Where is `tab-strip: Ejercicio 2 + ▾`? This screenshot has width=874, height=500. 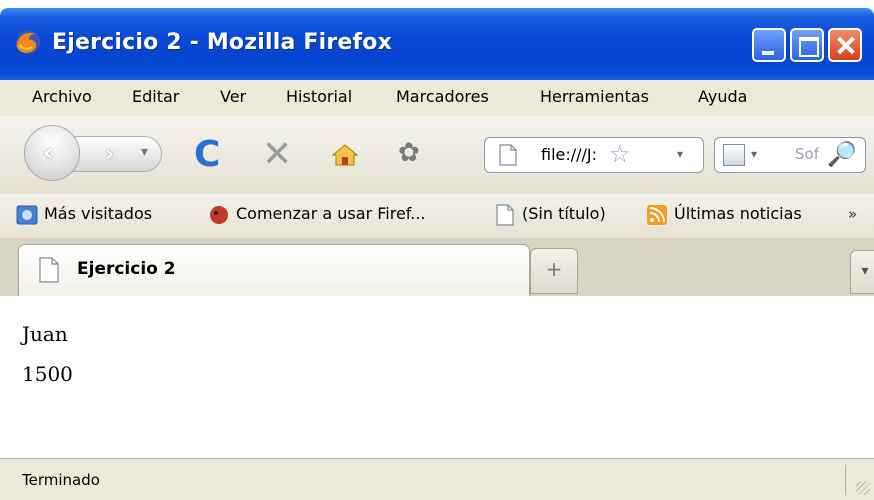 tab-strip: Ejercicio 2 + ▾ is located at coordinates (437, 267).